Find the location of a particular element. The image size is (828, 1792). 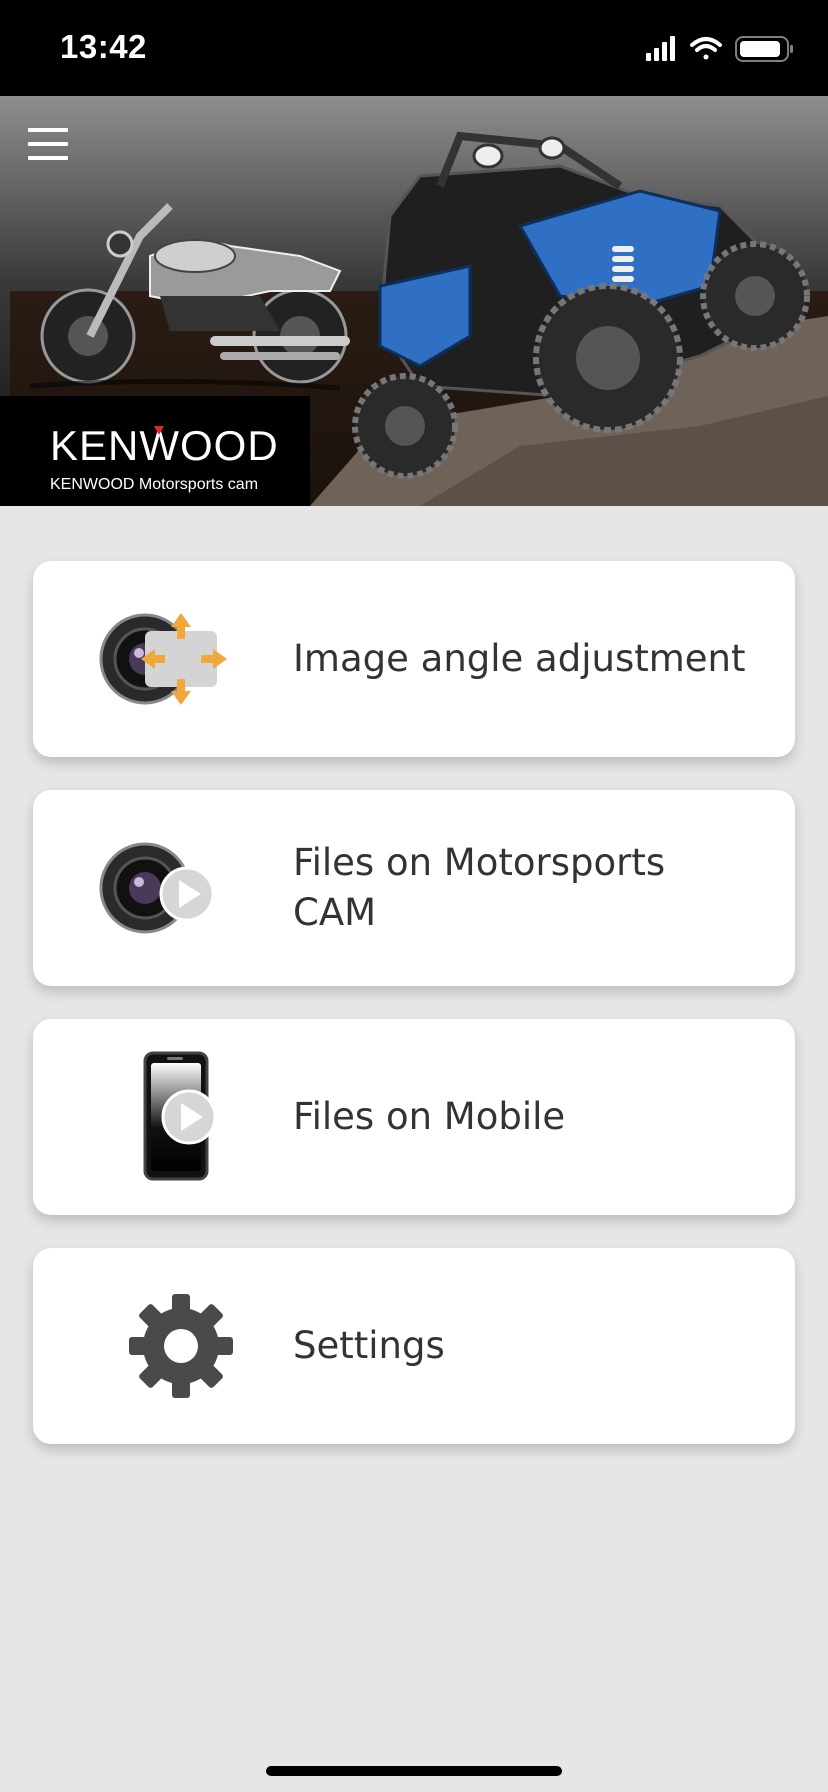

status-icons is located at coordinates (721, 49).